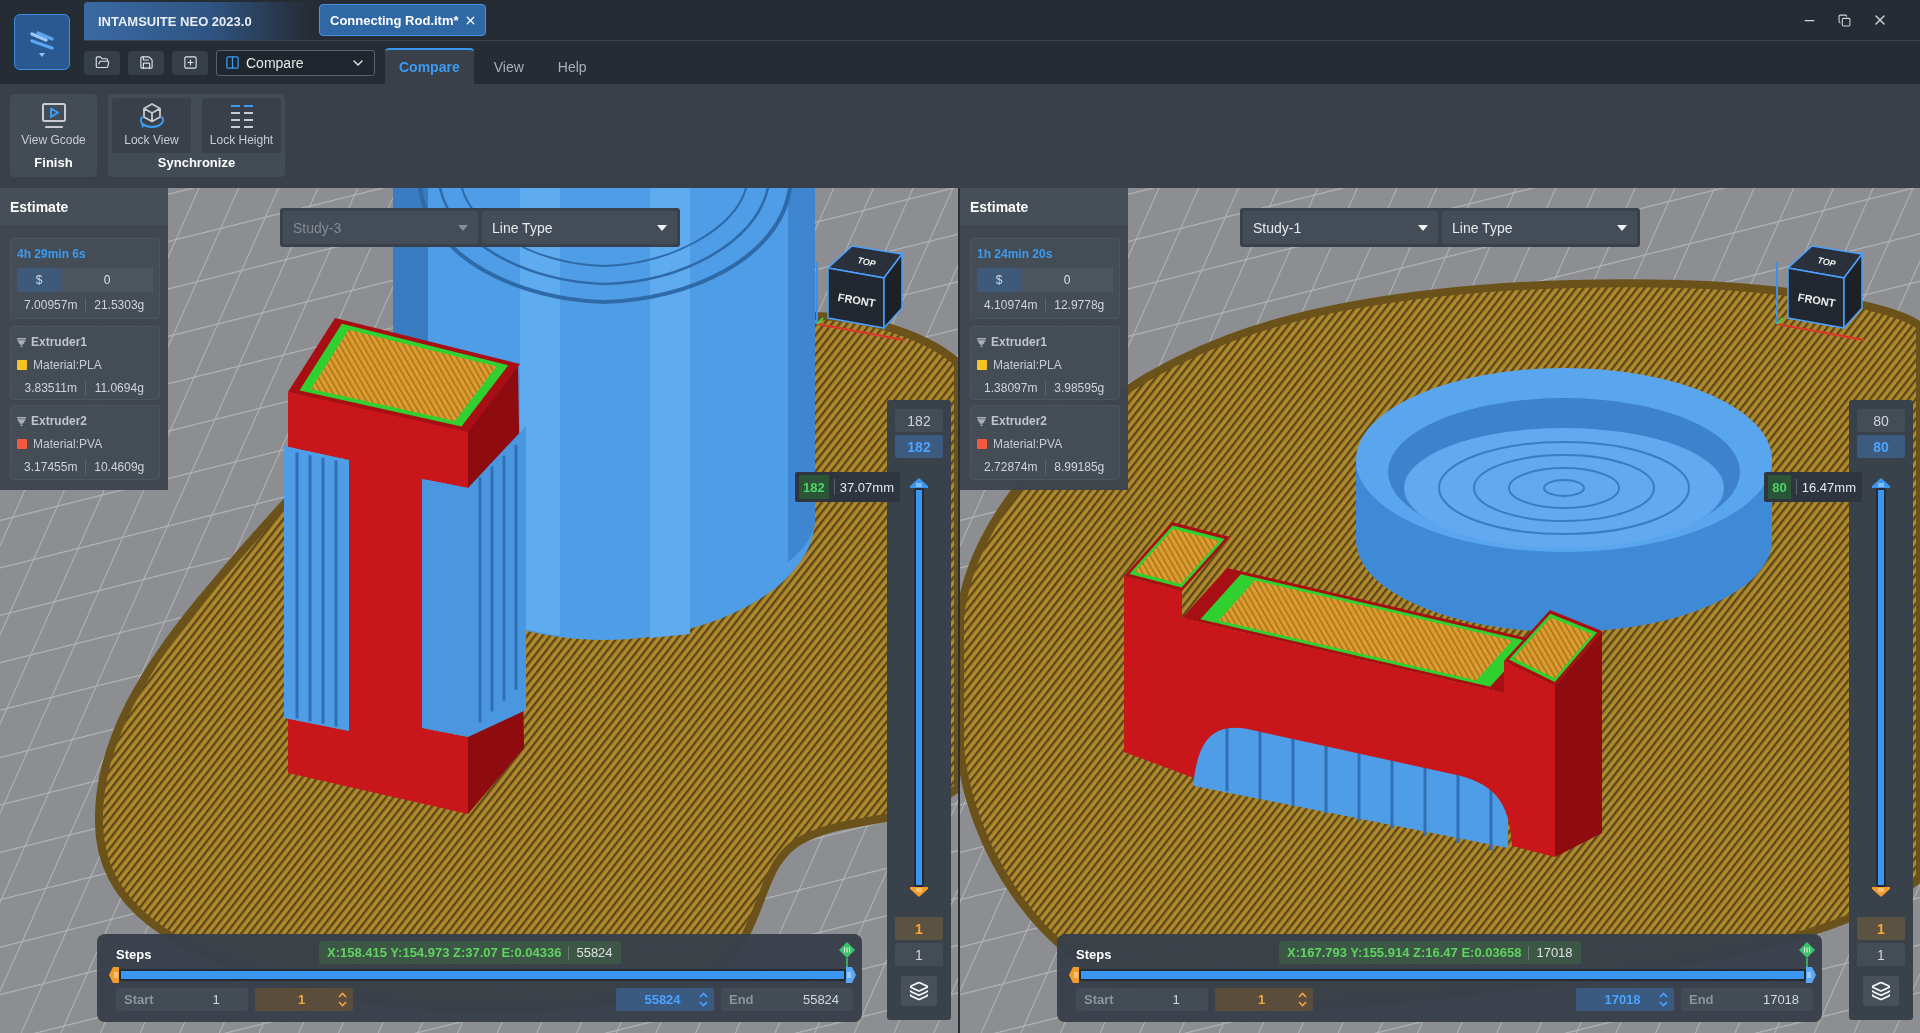 This screenshot has height=1033, width=1920. Describe the element at coordinates (52, 254) in the screenshot. I see `print-time: 4h 29min 6s` at that location.